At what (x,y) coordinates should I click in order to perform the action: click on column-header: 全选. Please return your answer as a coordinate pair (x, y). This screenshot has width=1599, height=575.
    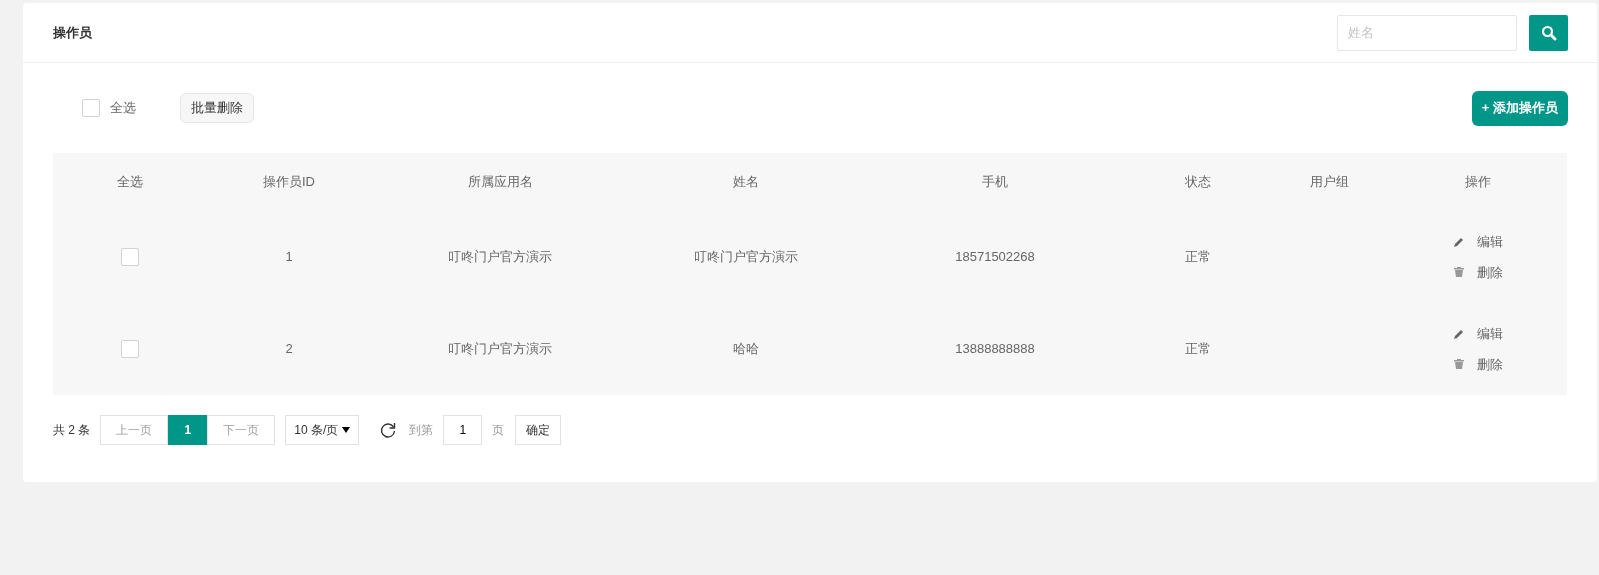
    Looking at the image, I should click on (130, 182).